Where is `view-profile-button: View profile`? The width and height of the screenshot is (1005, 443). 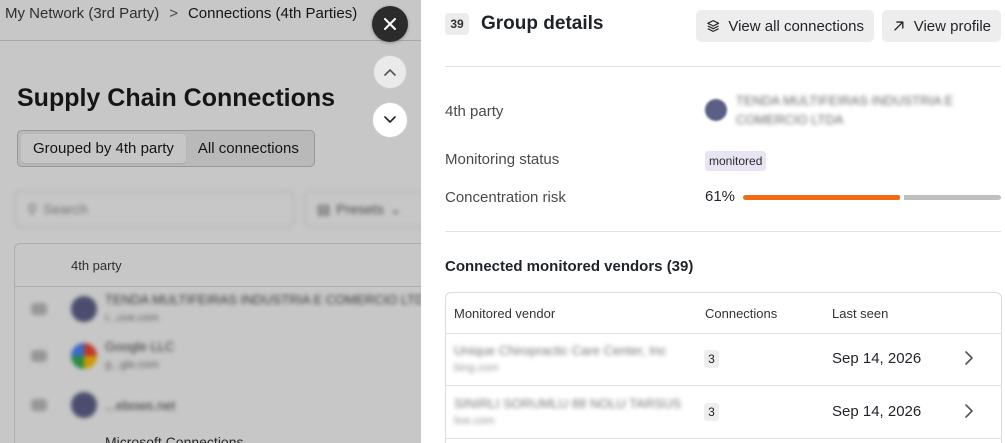
view-profile-button: View profile is located at coordinates (941, 26).